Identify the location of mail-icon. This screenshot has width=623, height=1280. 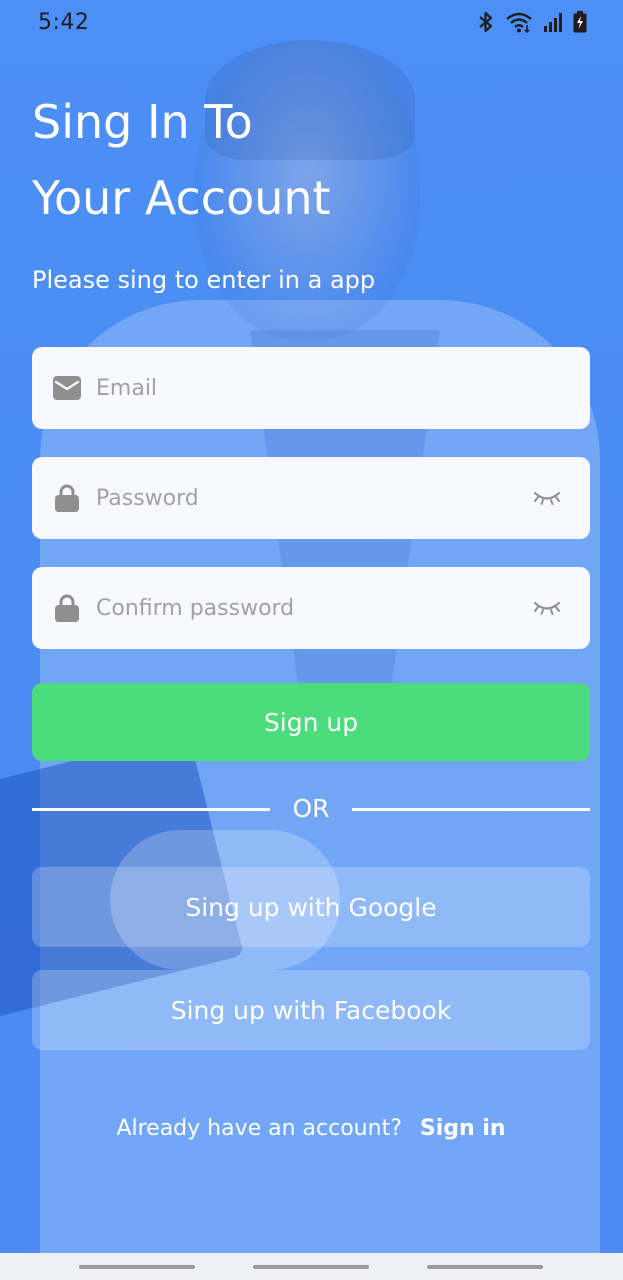
(67, 388).